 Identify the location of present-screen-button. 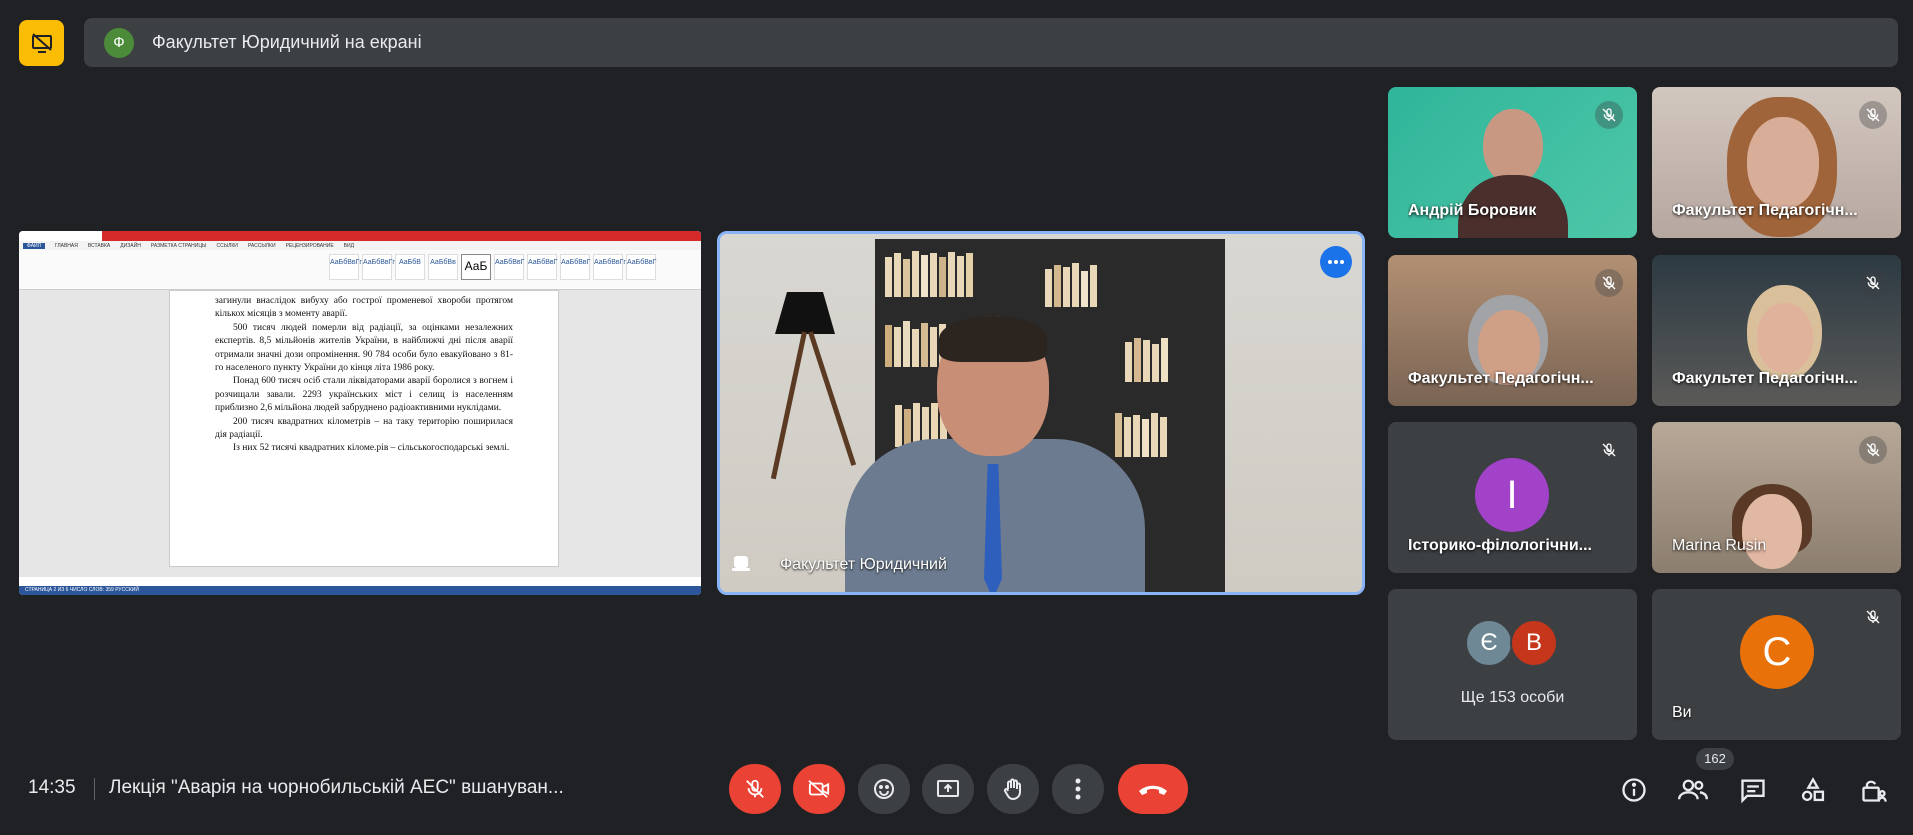
(948, 789).